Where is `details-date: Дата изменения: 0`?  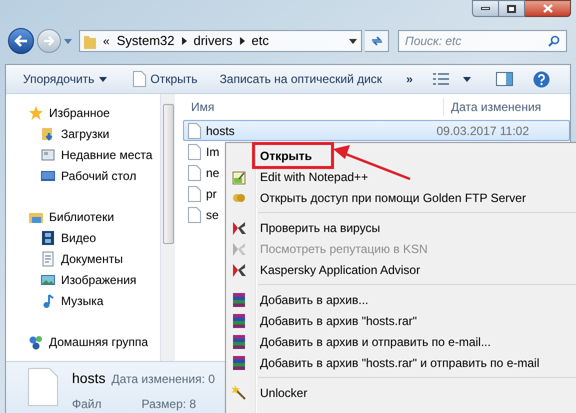 details-date: Дата изменения: 0 is located at coordinates (163, 379).